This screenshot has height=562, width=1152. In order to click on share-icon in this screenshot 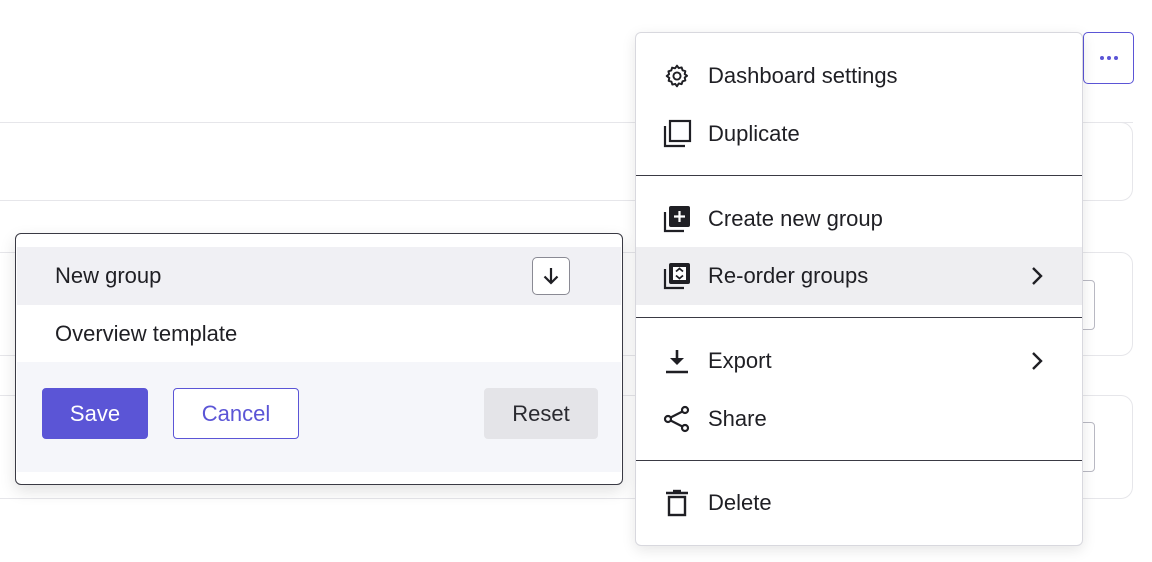, I will do `click(677, 419)`.